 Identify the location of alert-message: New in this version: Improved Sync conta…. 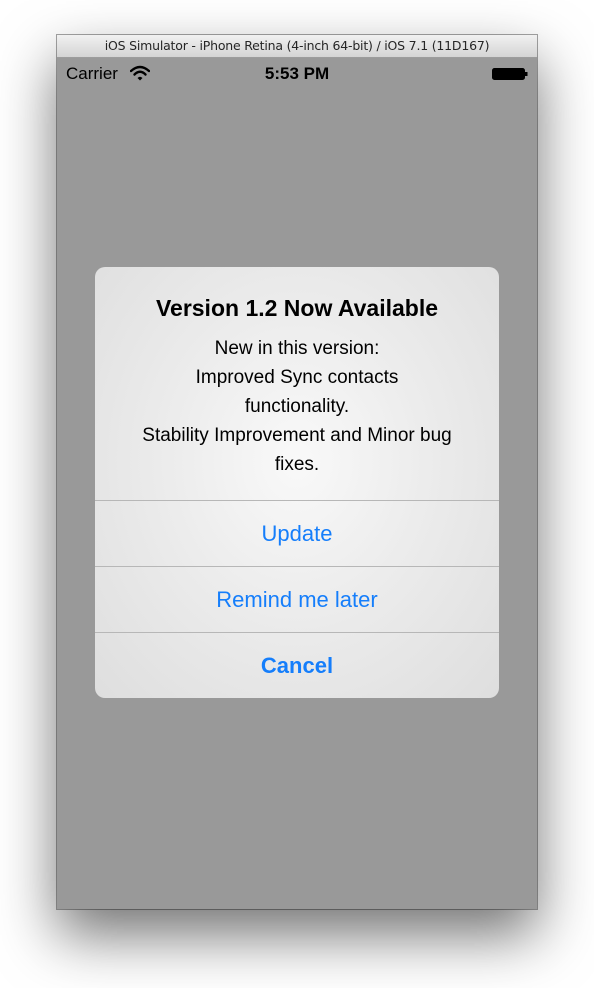
(297, 406).